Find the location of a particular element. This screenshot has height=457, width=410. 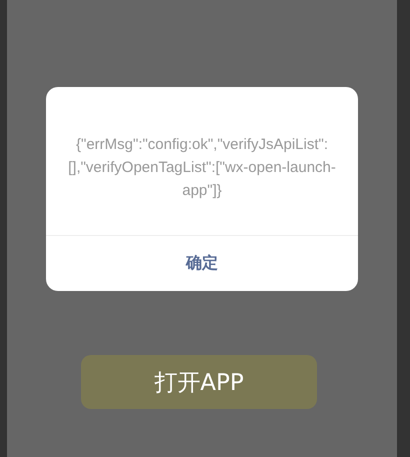

open-app-button: 打开APP is located at coordinates (199, 382).